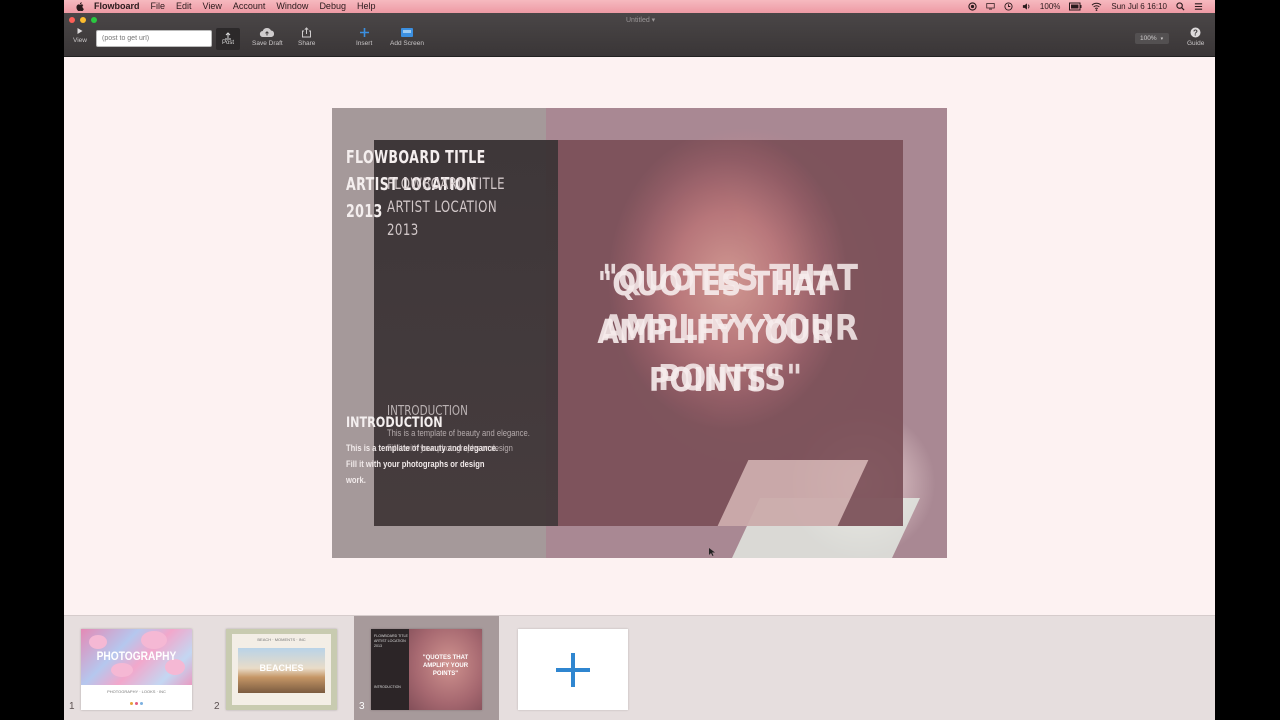  I want to click on menu-debug: Debug, so click(332, 6).